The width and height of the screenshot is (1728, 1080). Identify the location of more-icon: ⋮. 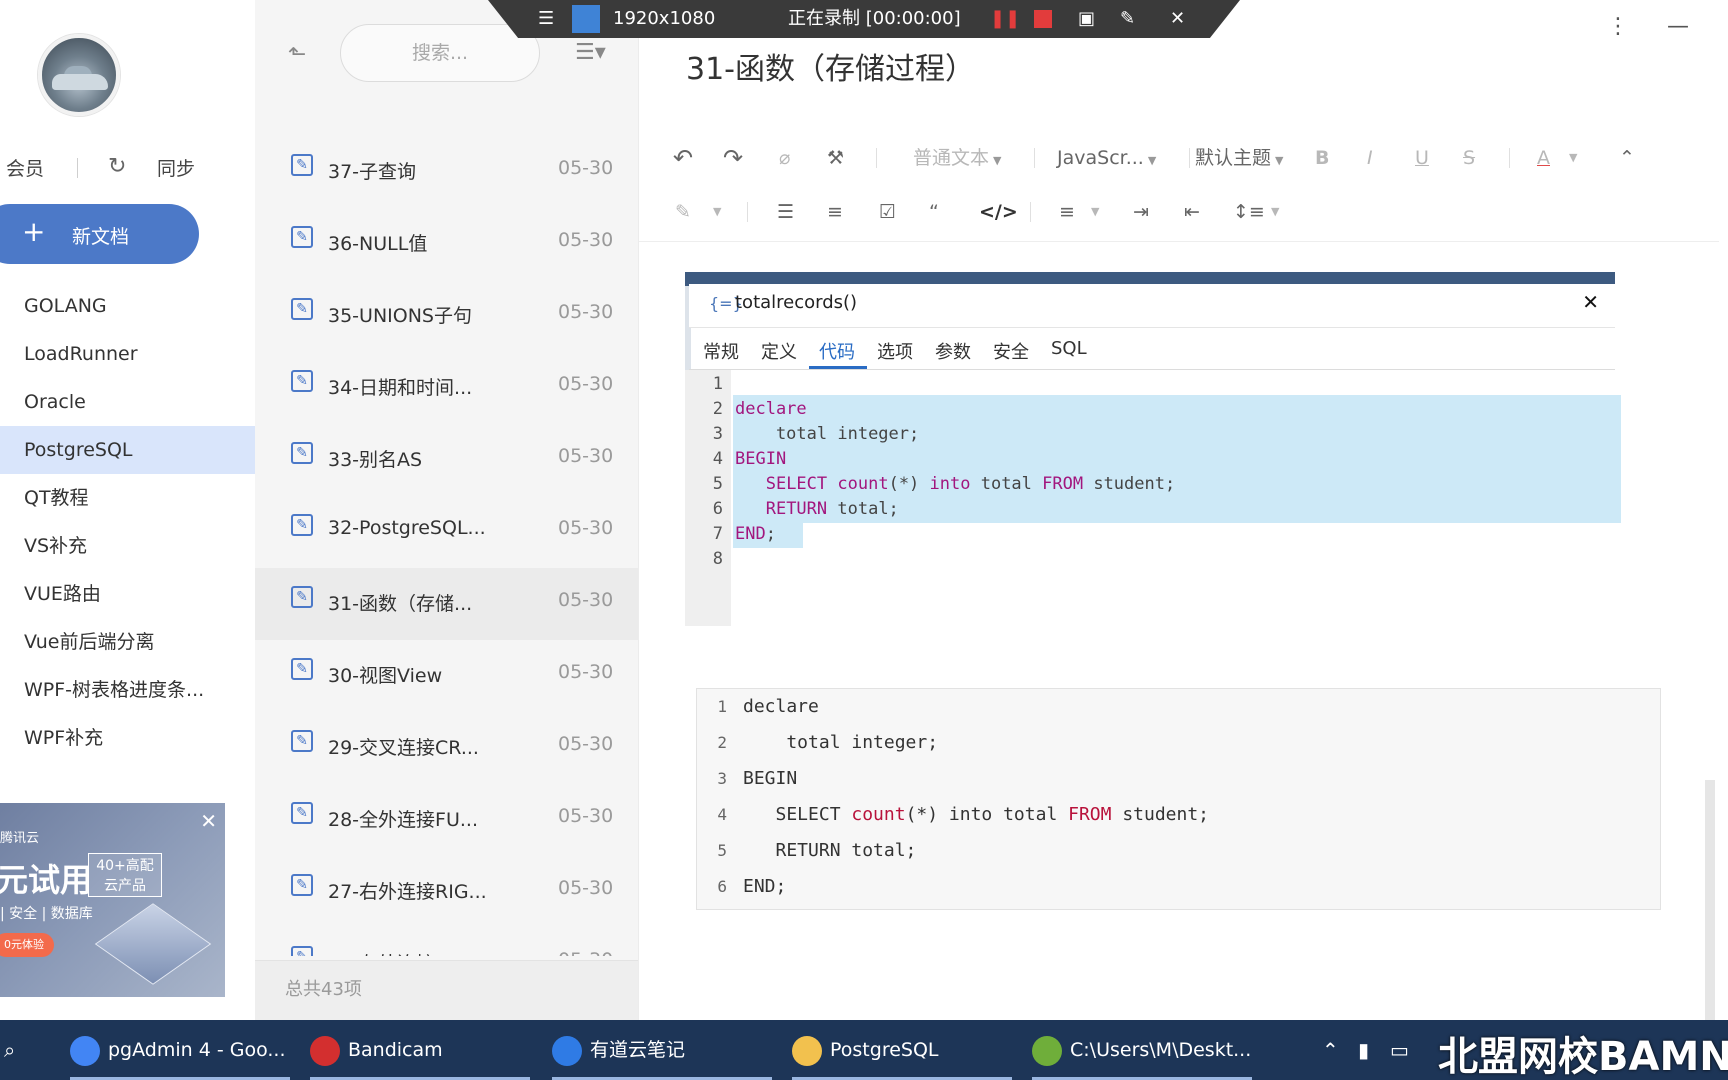
(1618, 26).